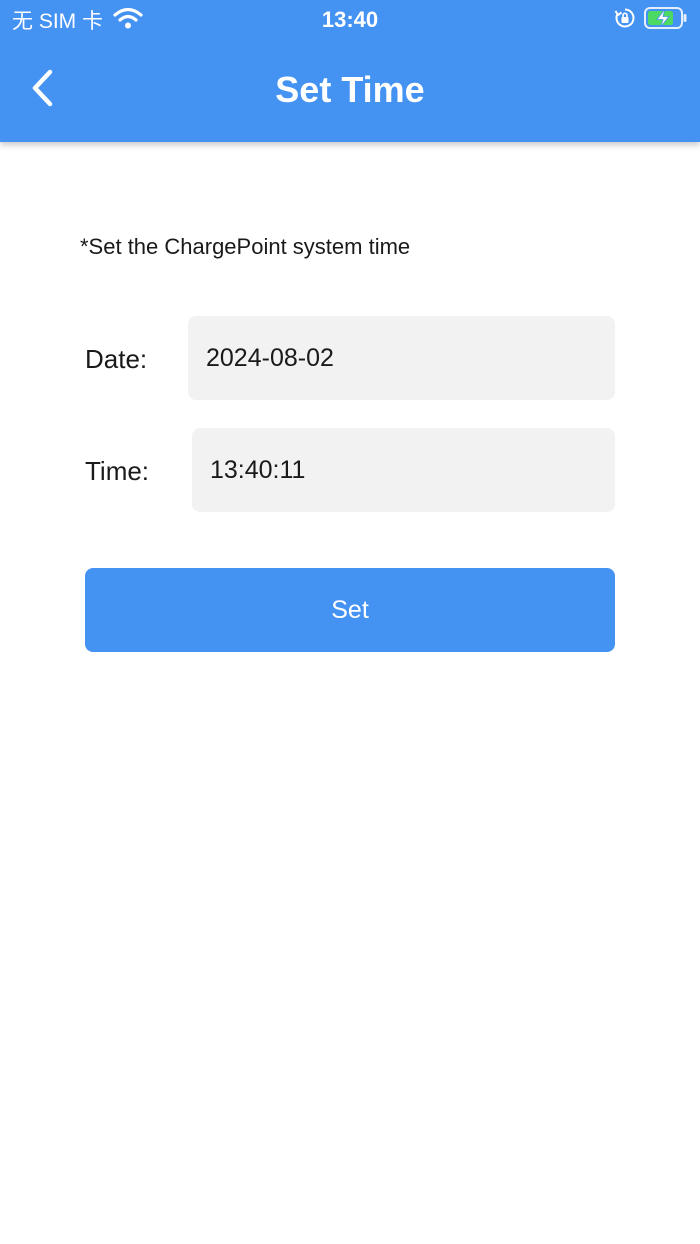  What do you see at coordinates (666, 20) in the screenshot?
I see `battery-charging-icon` at bounding box center [666, 20].